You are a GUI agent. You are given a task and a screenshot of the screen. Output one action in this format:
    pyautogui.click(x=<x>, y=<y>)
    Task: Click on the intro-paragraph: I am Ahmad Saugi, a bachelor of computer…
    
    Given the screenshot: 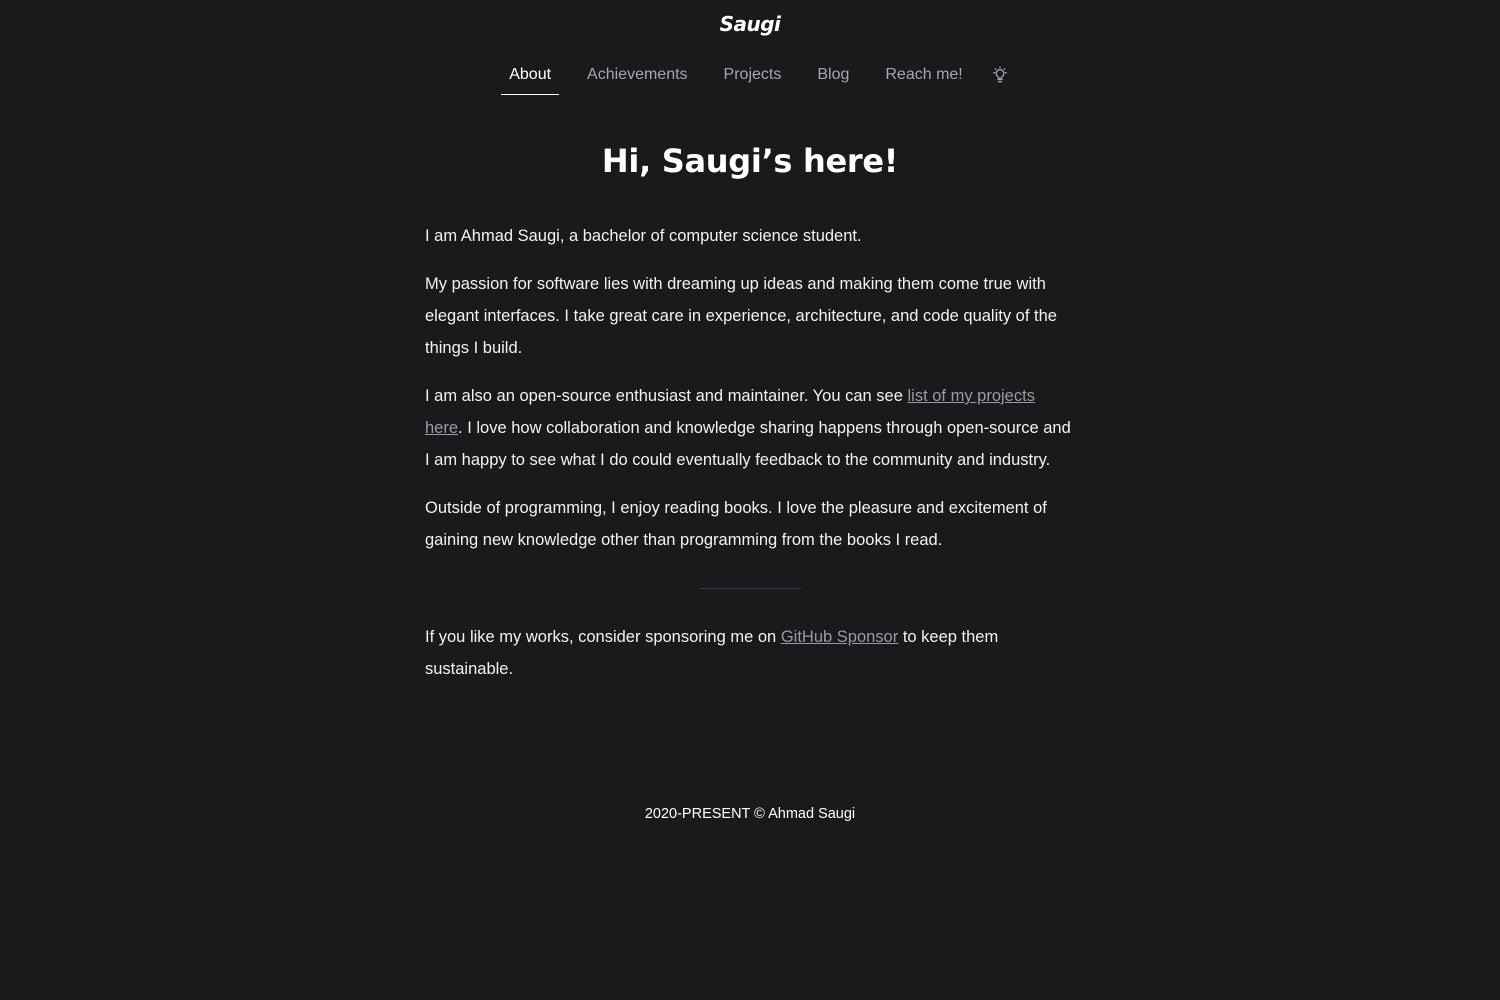 What is the action you would take?
    pyautogui.click(x=643, y=236)
    